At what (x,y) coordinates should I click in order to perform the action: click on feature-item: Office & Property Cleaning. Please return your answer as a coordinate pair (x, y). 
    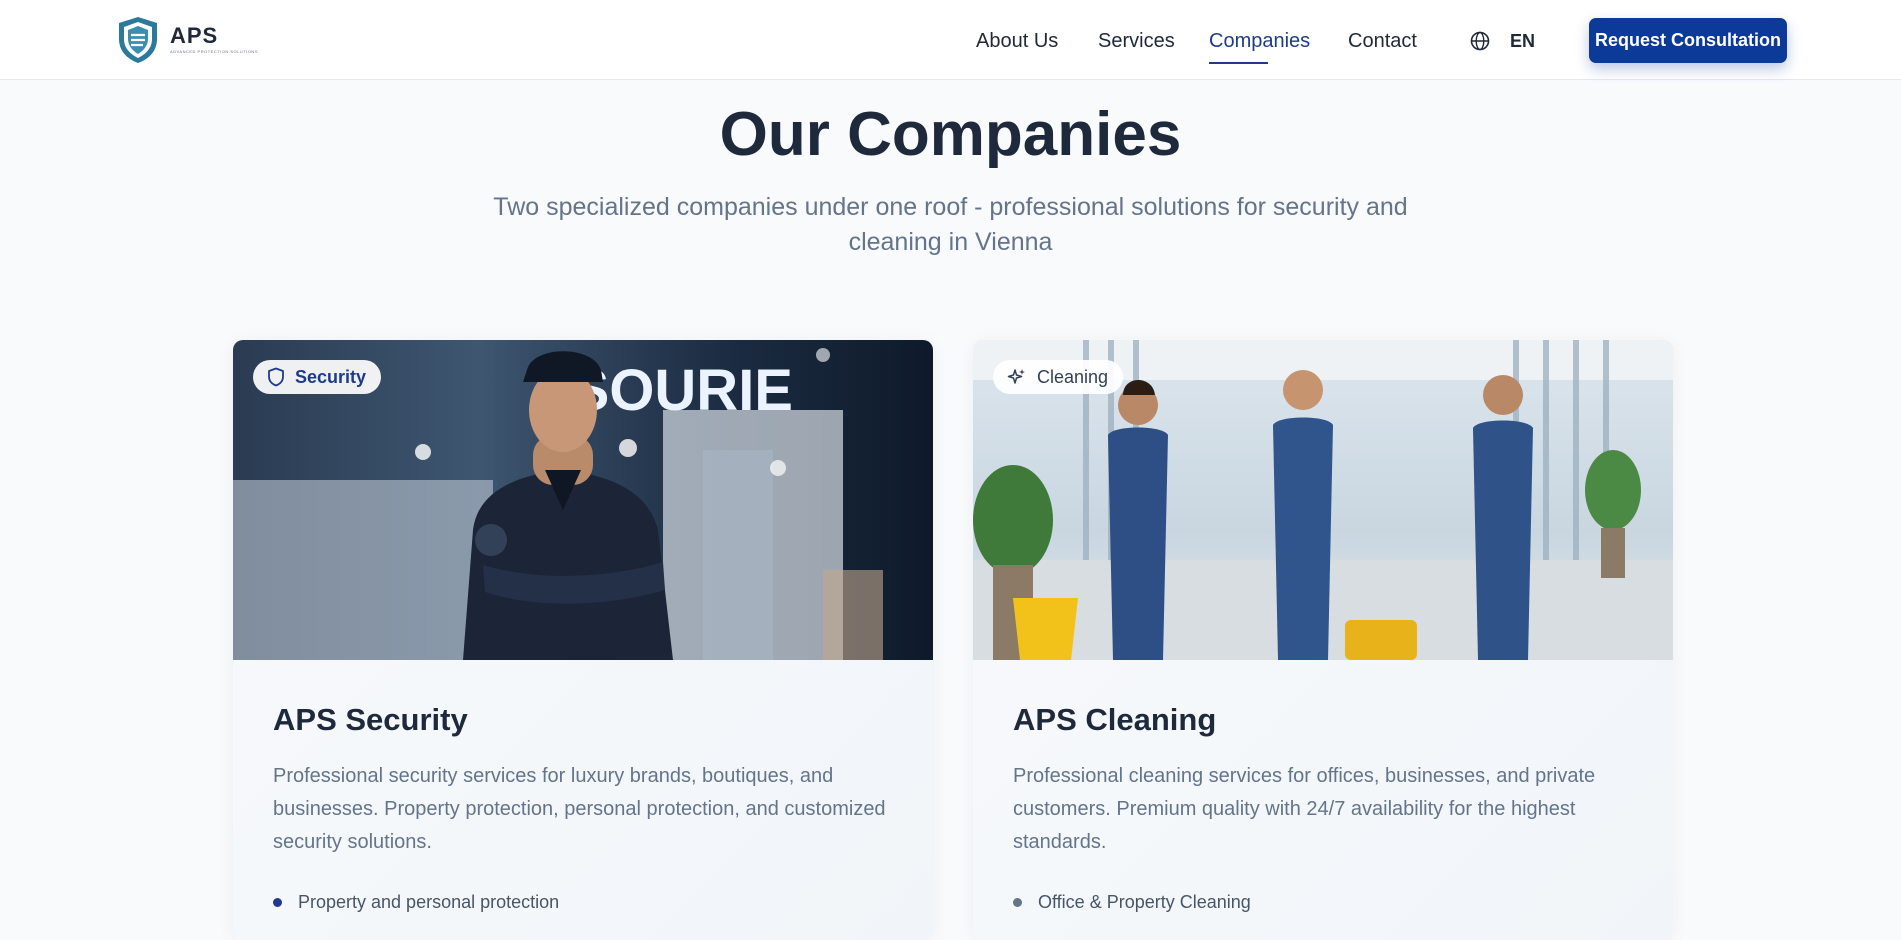
    Looking at the image, I should click on (1132, 902).